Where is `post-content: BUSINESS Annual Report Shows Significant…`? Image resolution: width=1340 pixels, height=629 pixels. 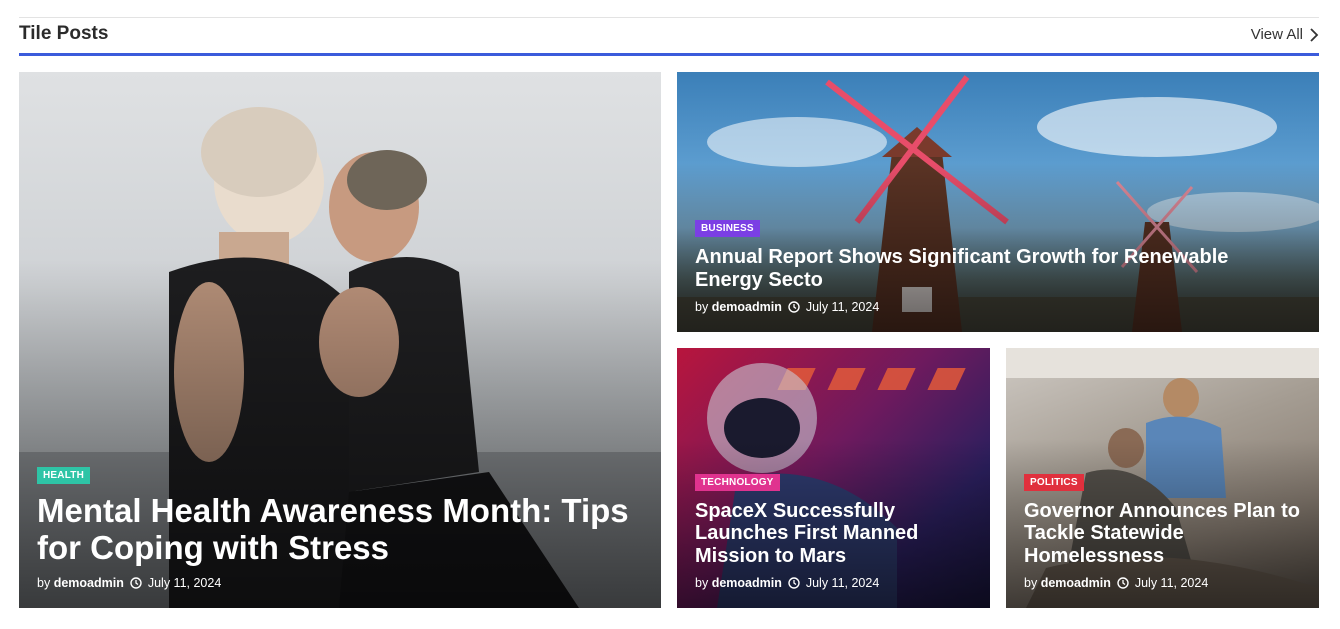
post-content: BUSINESS Annual Report Shows Significant… is located at coordinates (998, 266).